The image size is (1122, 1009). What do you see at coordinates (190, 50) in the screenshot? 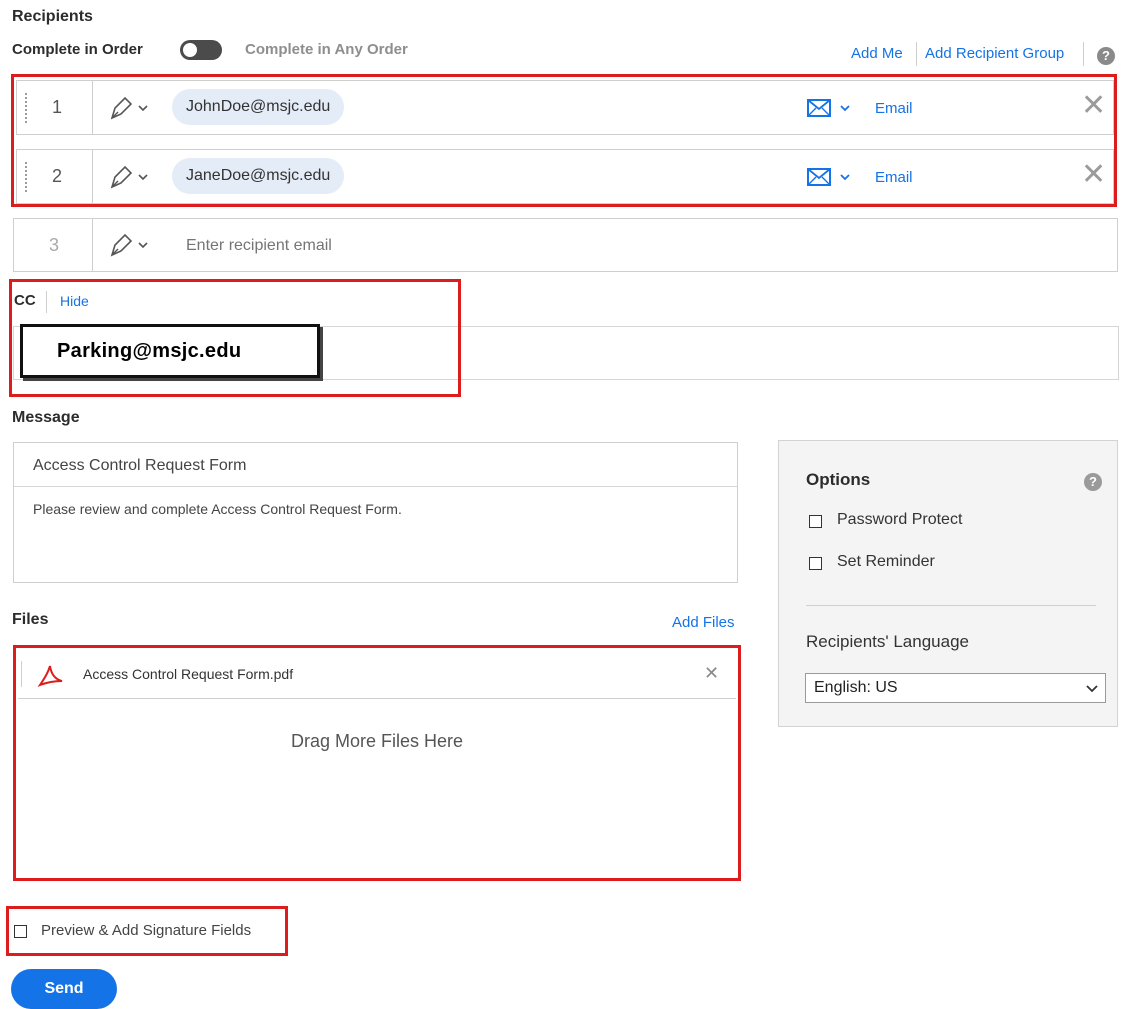
I see `toggle-knob` at bounding box center [190, 50].